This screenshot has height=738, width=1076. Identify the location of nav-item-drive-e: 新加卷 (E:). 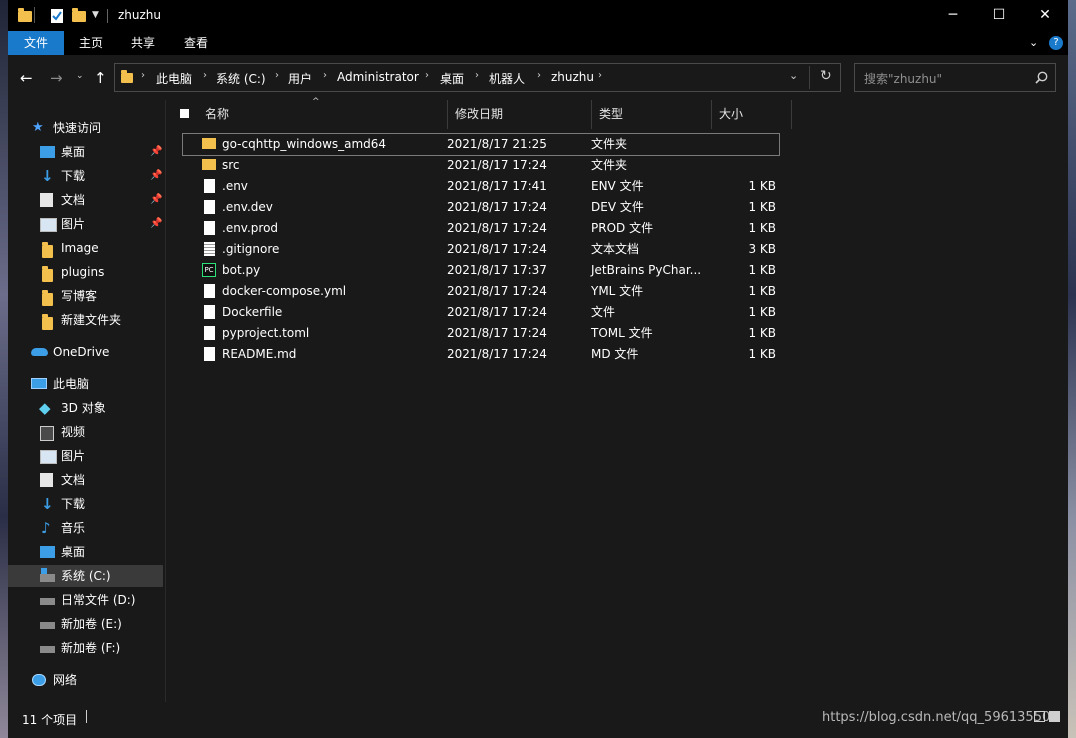
(85, 624).